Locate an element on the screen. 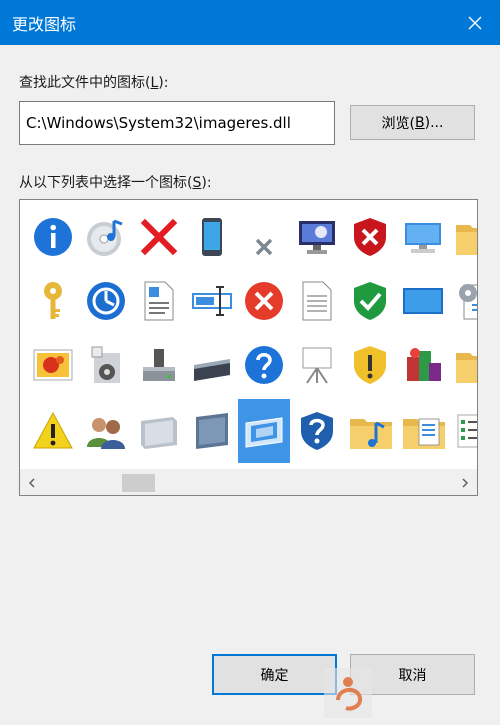  rename-icon is located at coordinates (212, 301).